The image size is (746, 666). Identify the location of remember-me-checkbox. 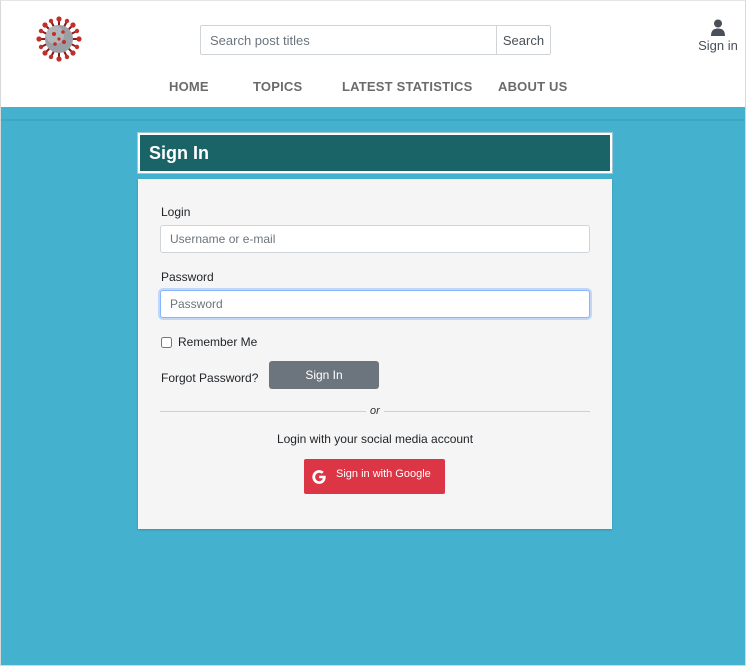
(166, 342).